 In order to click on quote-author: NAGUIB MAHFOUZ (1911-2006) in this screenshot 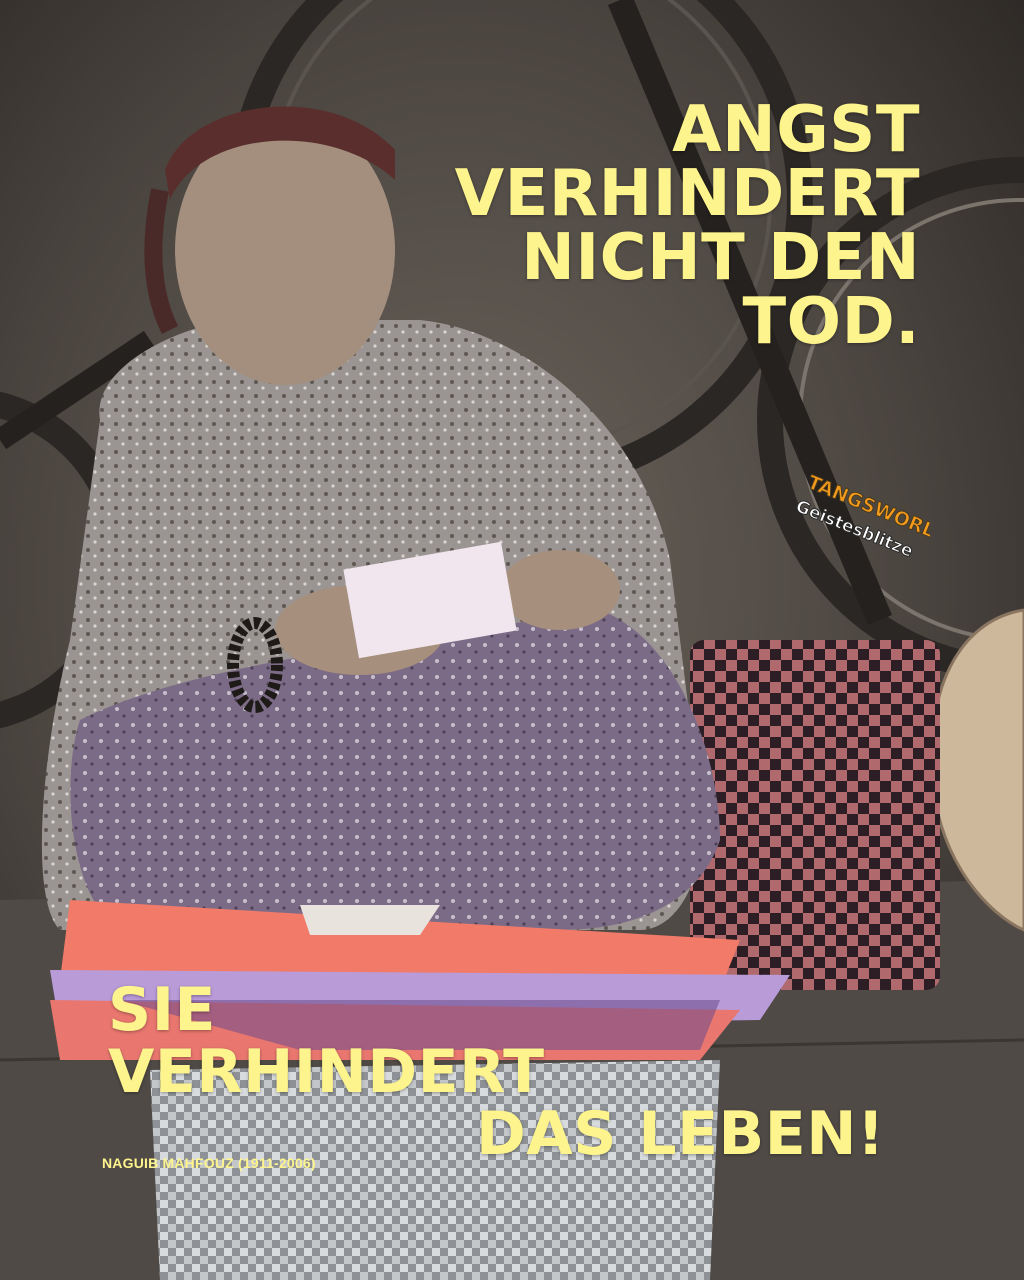, I will do `click(209, 1163)`.